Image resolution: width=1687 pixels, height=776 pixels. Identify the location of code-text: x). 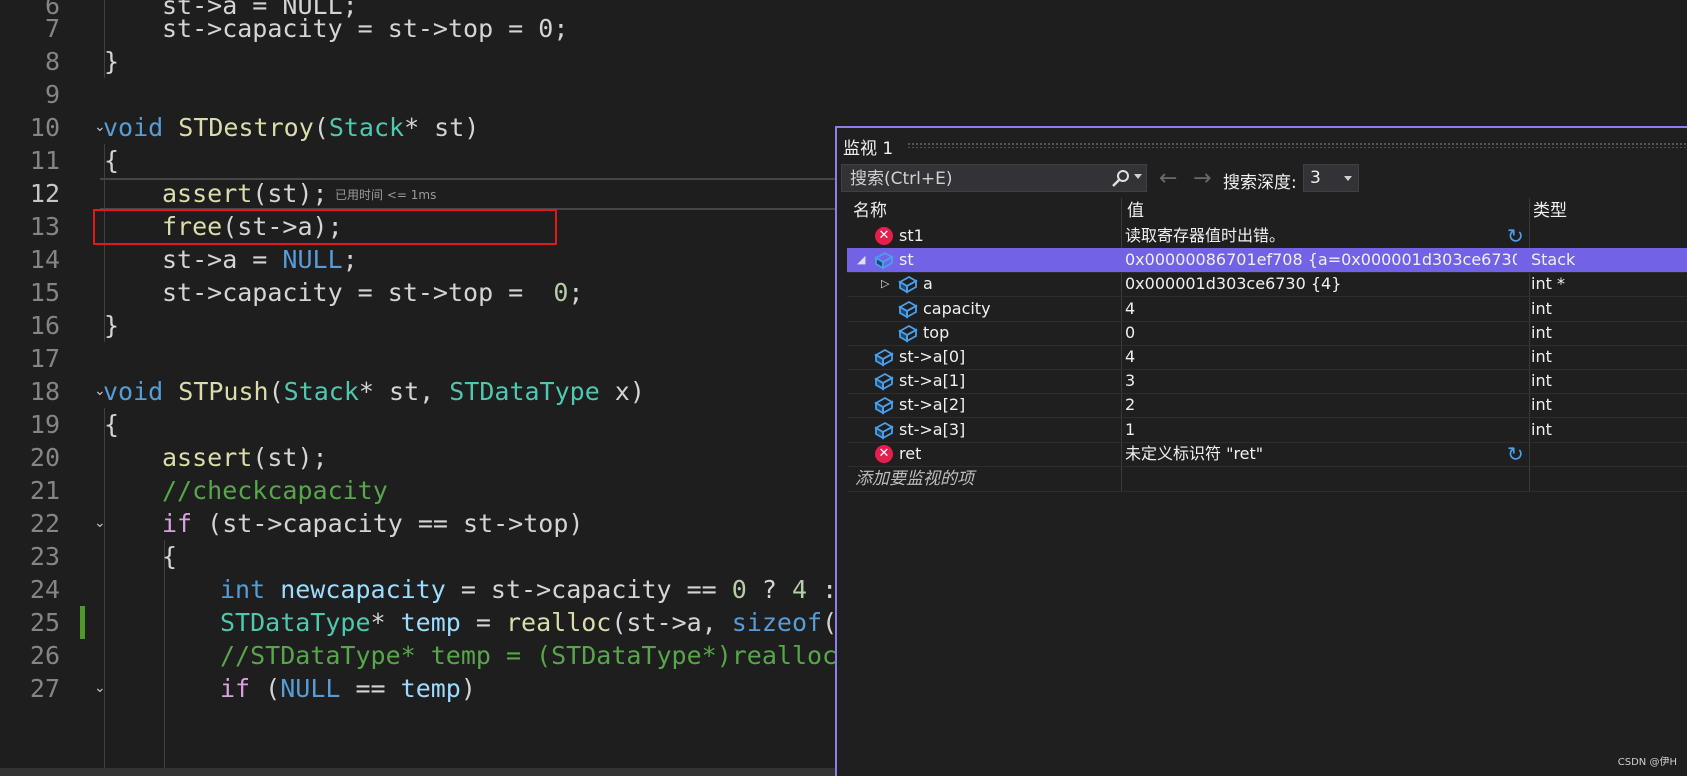
(622, 391).